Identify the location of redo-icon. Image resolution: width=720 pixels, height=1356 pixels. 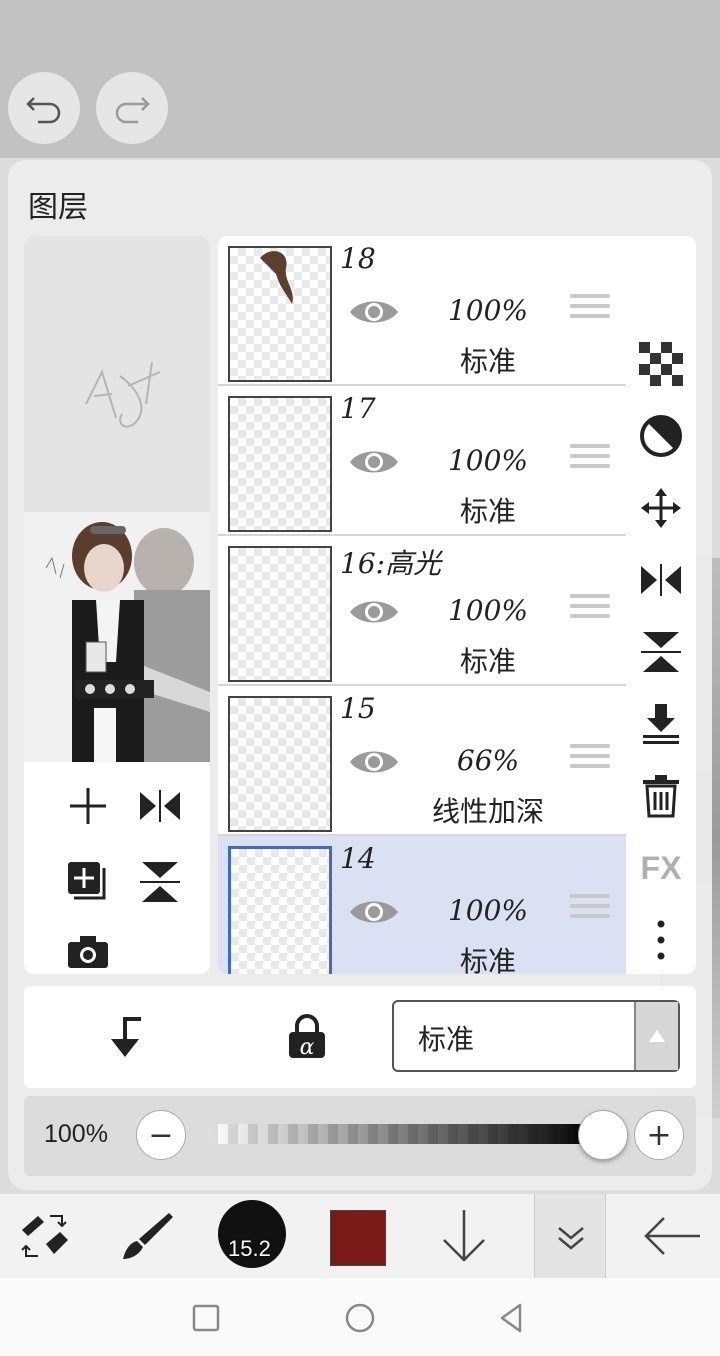
(132, 110).